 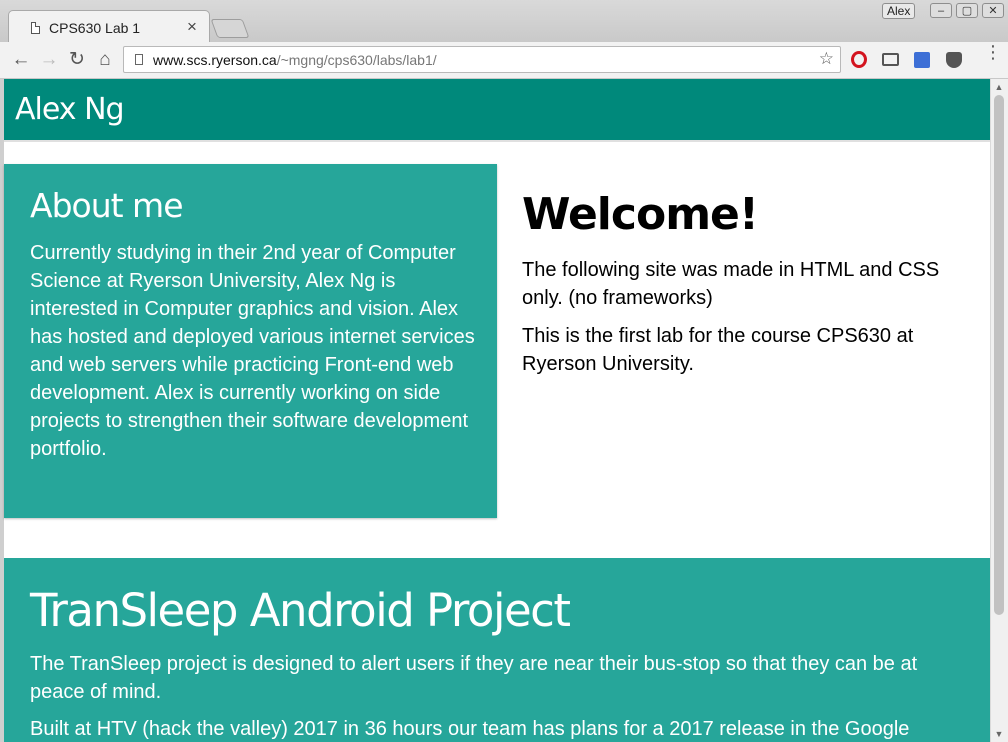 What do you see at coordinates (504, 21) in the screenshot?
I see `title-bar: CPS630 Lab 1 × Alex – ▢ ✕` at bounding box center [504, 21].